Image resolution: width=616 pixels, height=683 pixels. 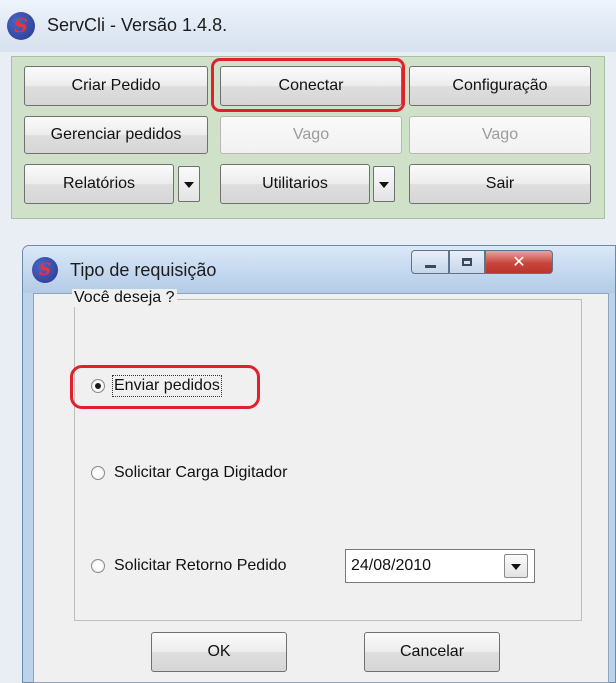 What do you see at coordinates (98, 566) in the screenshot?
I see `radio-button-solicitar-retorno` at bounding box center [98, 566].